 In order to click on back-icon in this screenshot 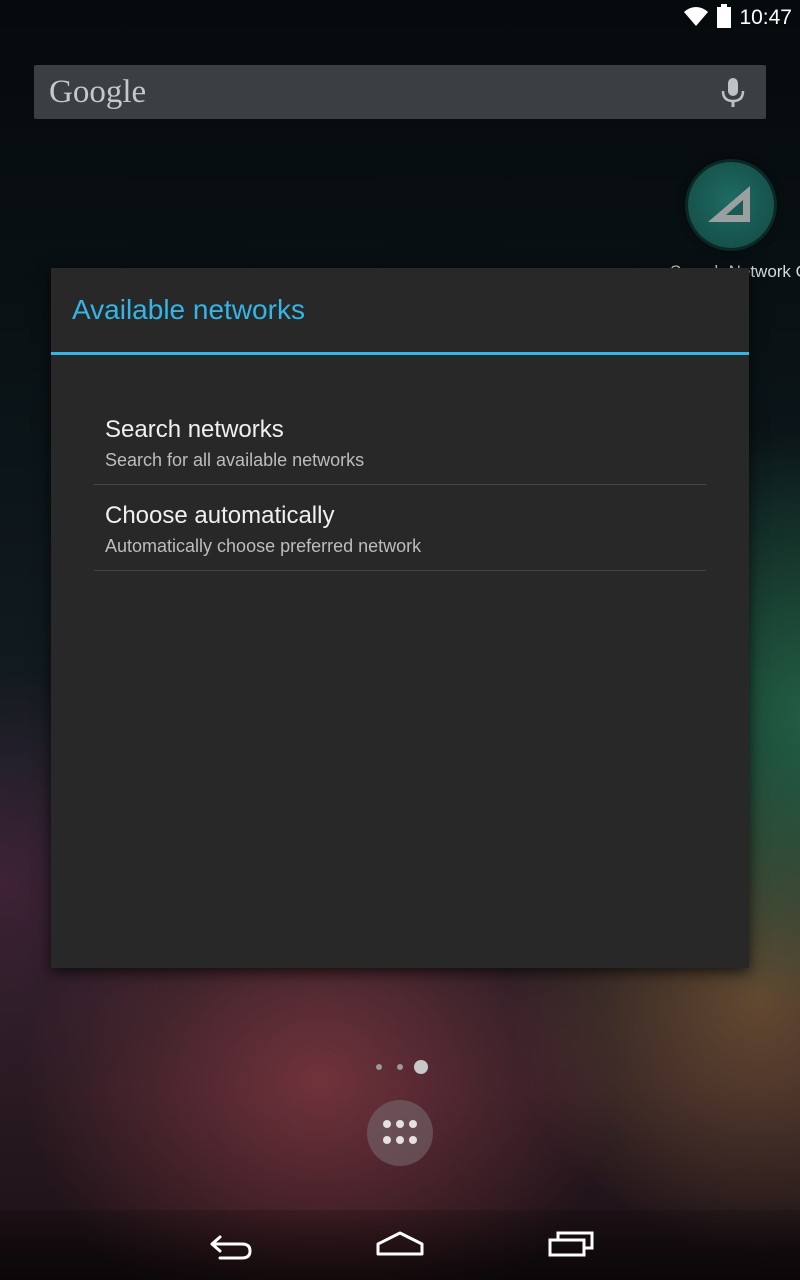, I will do `click(231, 1247)`.